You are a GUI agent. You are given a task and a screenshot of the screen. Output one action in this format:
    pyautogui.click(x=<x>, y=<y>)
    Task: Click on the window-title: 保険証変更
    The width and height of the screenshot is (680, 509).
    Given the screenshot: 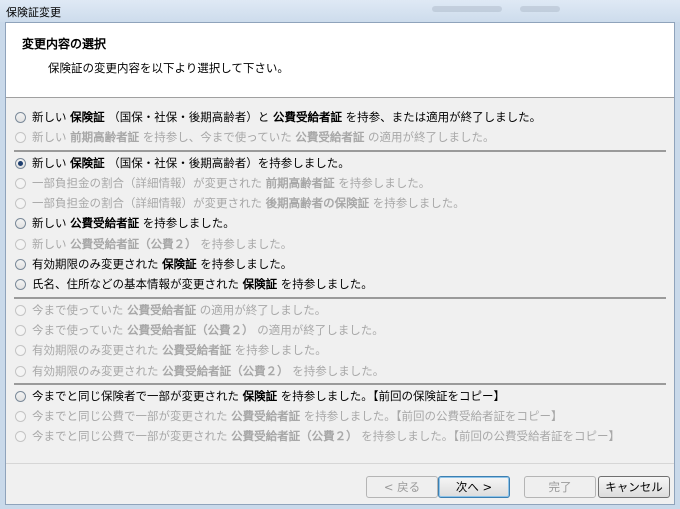 What is the action you would take?
    pyautogui.click(x=33, y=12)
    